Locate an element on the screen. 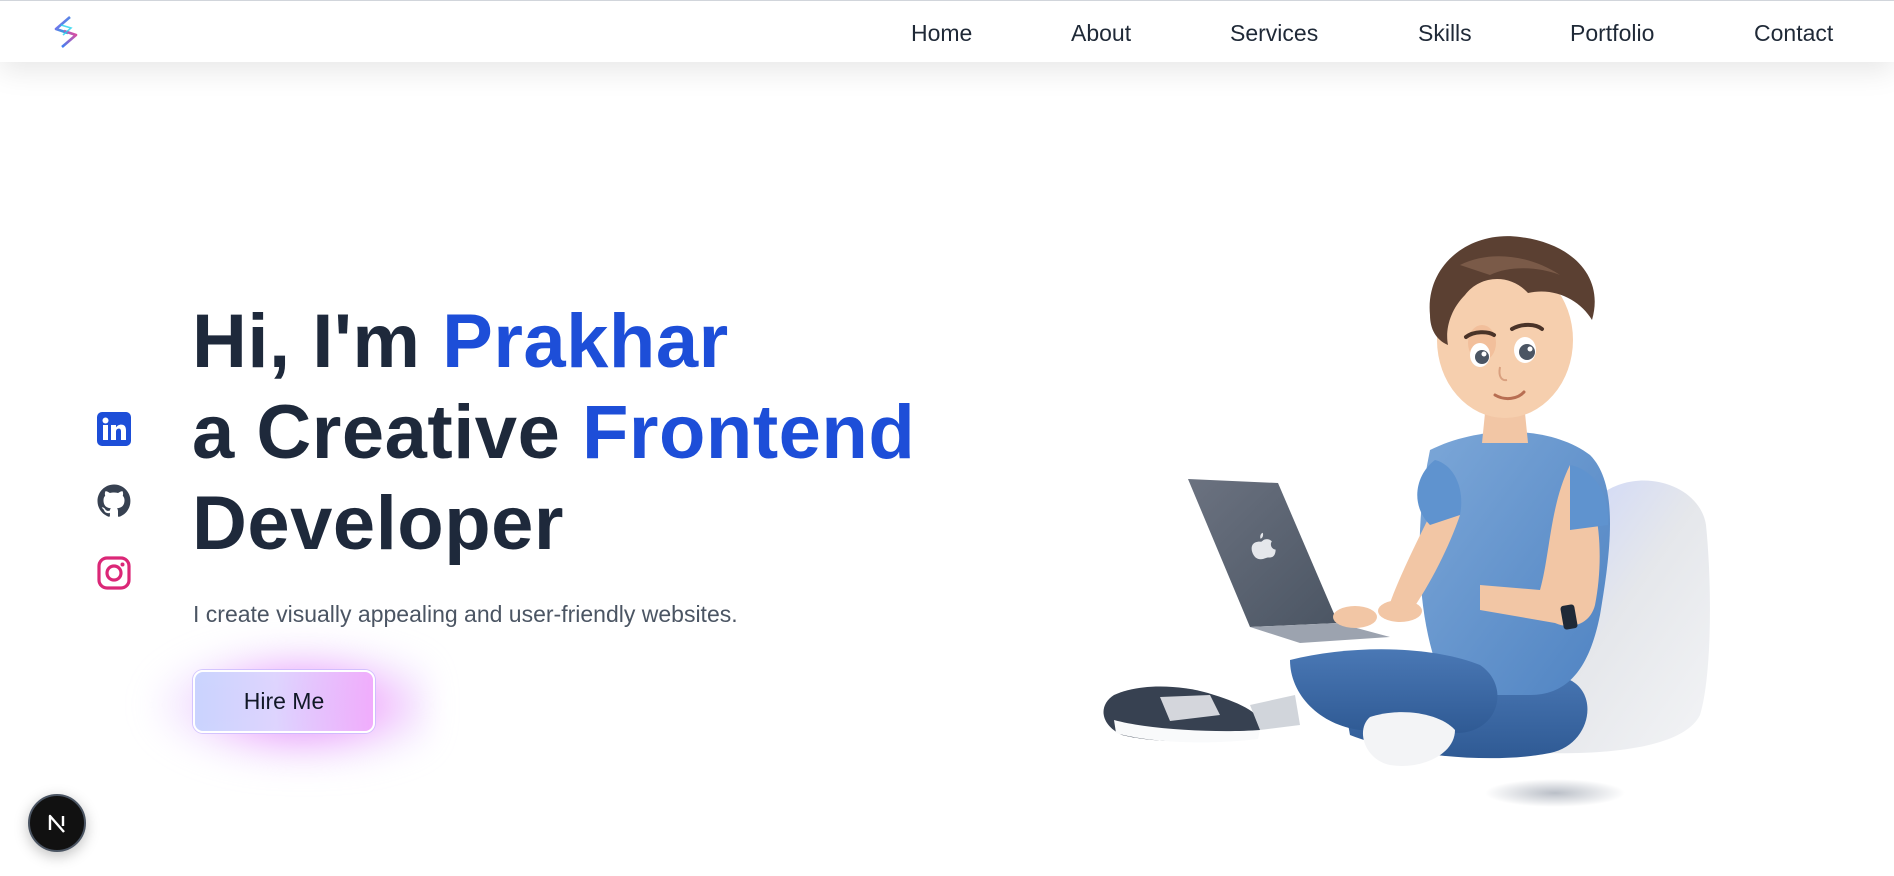  nav-skills-link: Skills is located at coordinates (1445, 33).